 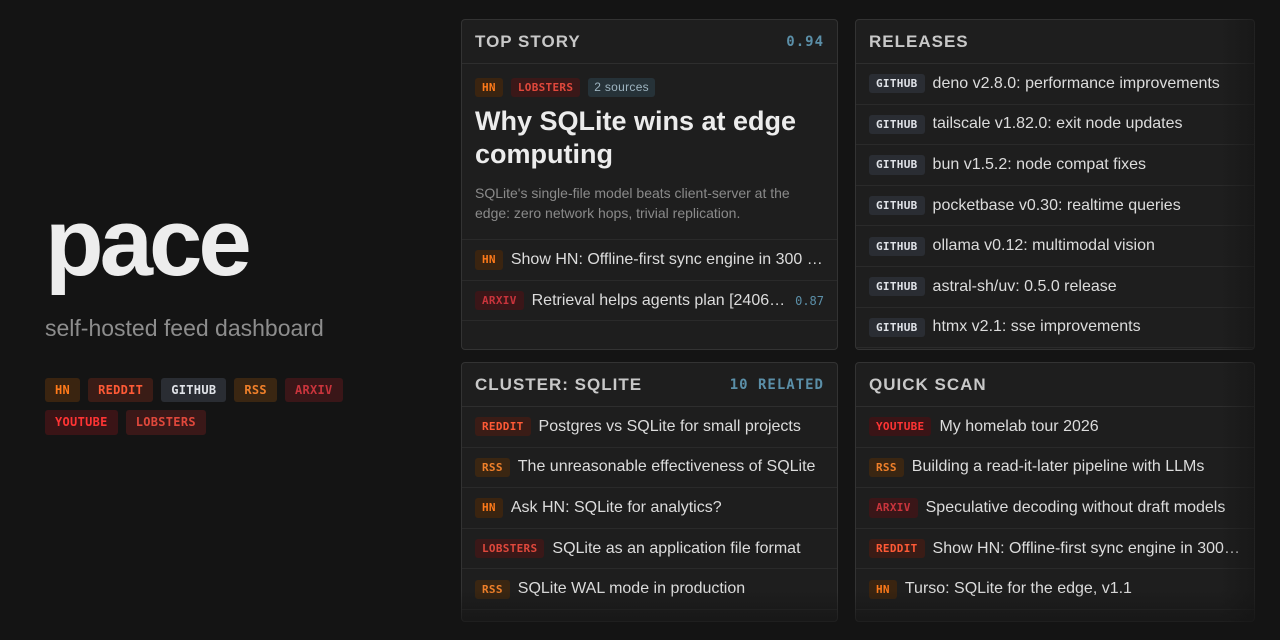 What do you see at coordinates (1087, 206) in the screenshot?
I see `item-title: pocketbase v0.30: realtime queries` at bounding box center [1087, 206].